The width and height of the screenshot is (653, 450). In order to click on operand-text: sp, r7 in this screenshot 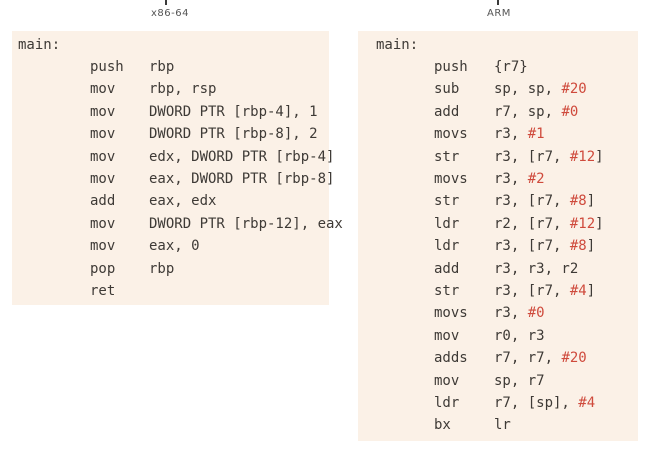, I will do `click(519, 380)`.